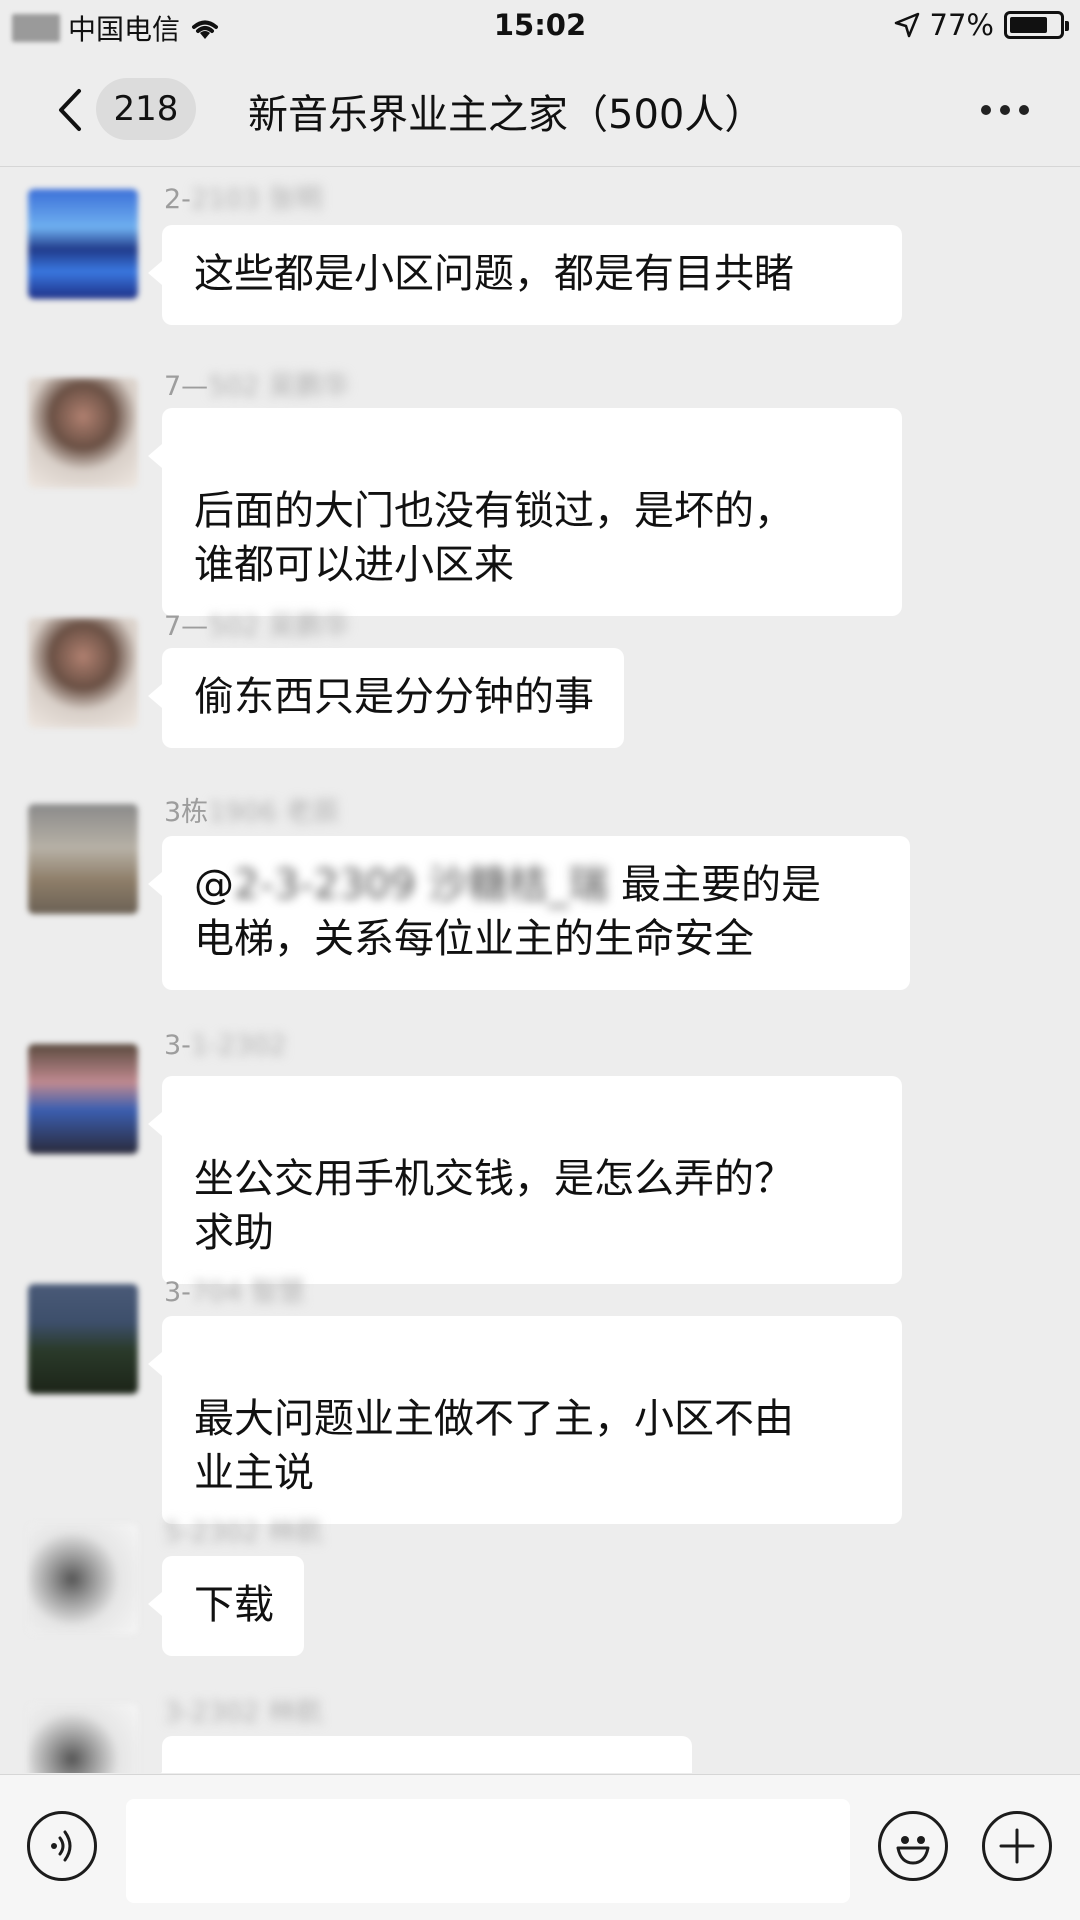 The image size is (1080, 1920). Describe the element at coordinates (506, 115) in the screenshot. I see `chat-title: 新音乐界业主之家（500人）` at that location.